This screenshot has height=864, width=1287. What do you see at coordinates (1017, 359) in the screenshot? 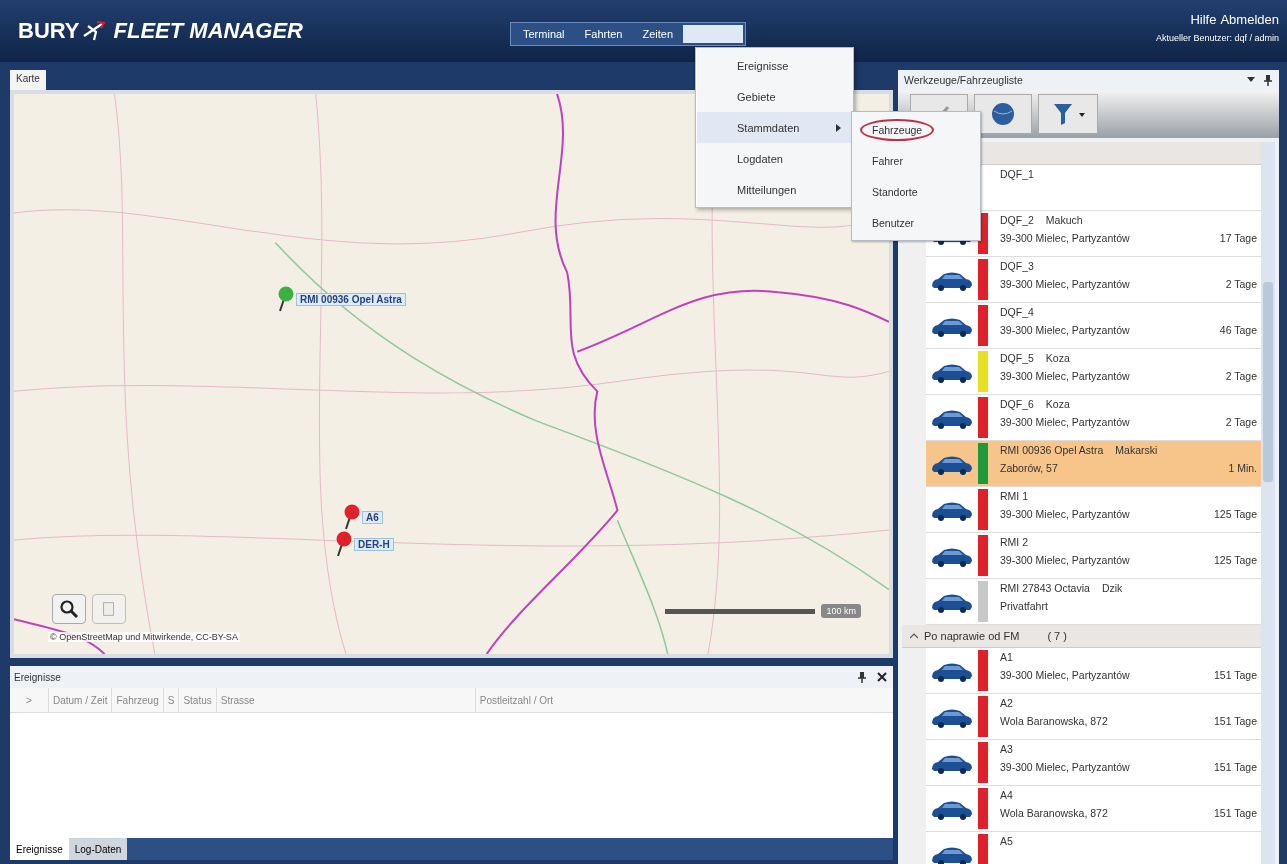
I see `vehicle-name: DQF_5` at bounding box center [1017, 359].